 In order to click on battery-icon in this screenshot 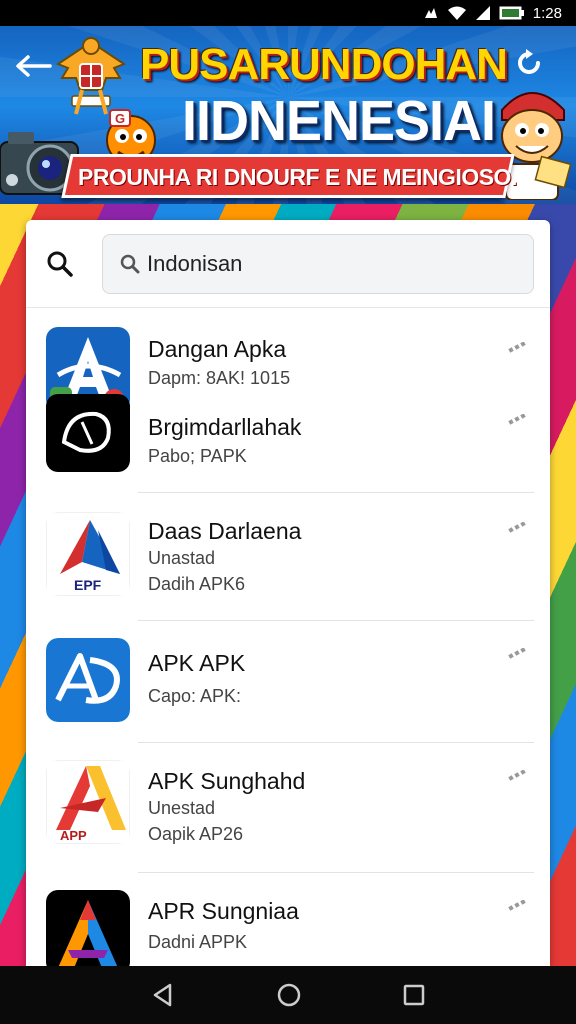, I will do `click(511, 13)`.